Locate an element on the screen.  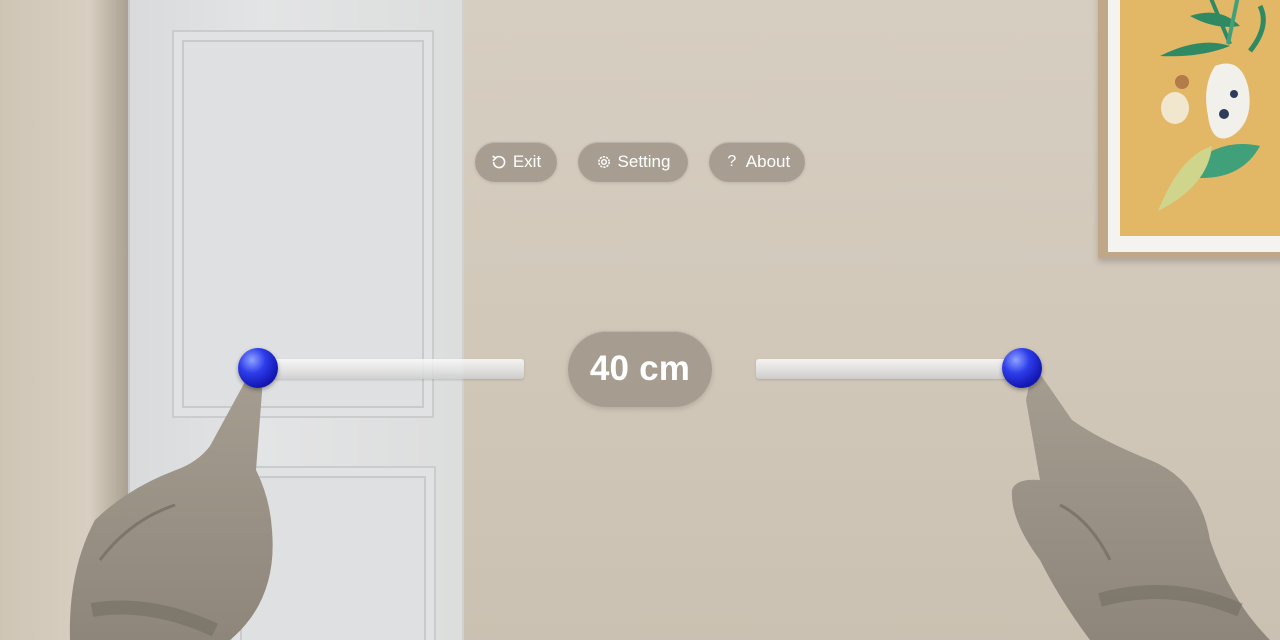
exit-button: Exit is located at coordinates (516, 162).